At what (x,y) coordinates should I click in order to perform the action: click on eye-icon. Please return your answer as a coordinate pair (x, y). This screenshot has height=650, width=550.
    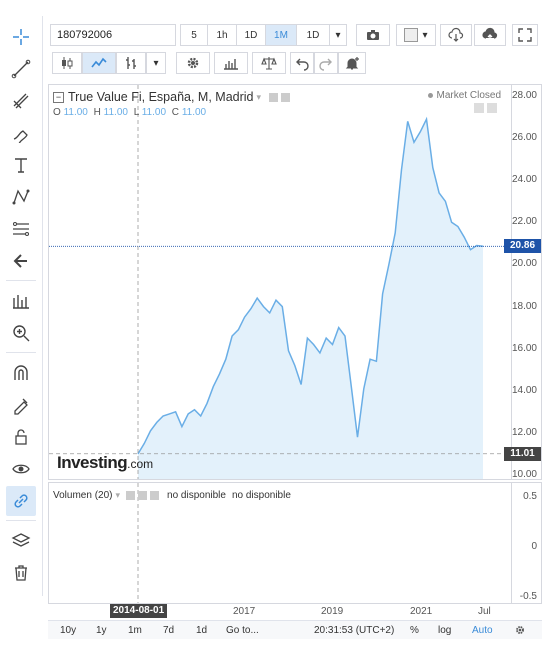
    Looking at the image, I should click on (21, 469).